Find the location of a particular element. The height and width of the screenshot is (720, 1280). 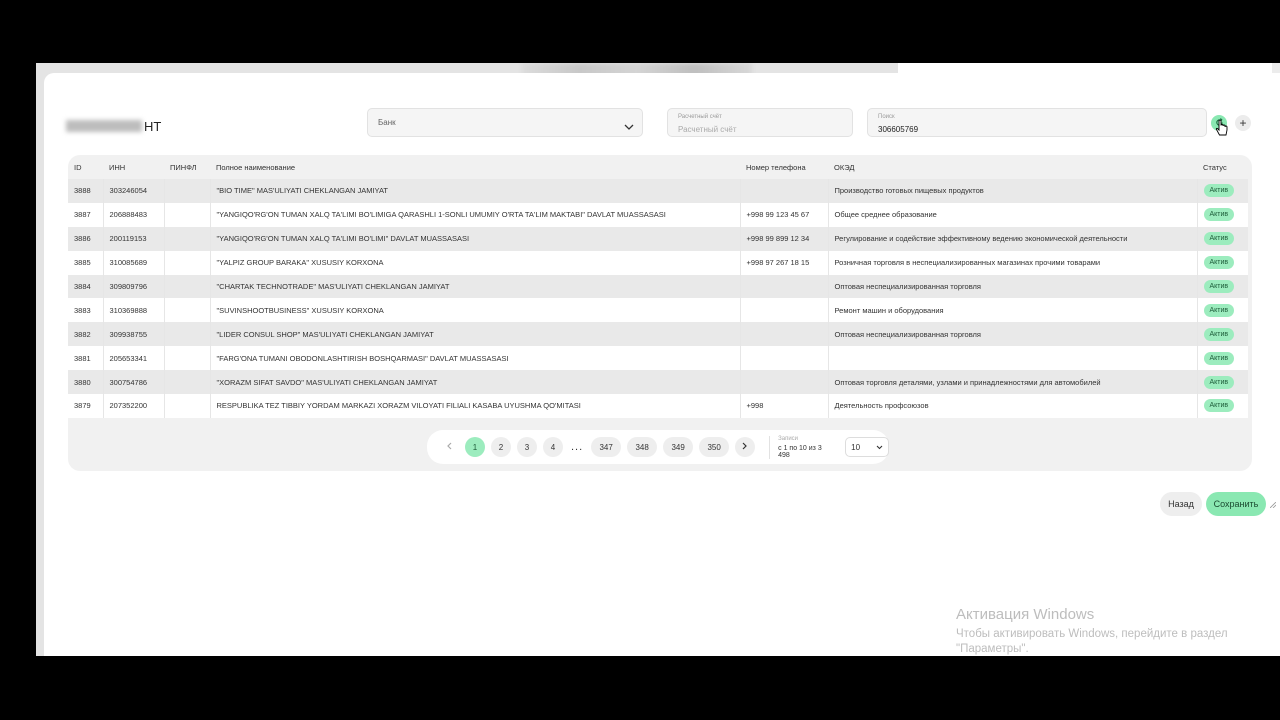

column-header-inn: ИНН is located at coordinates (133, 167).